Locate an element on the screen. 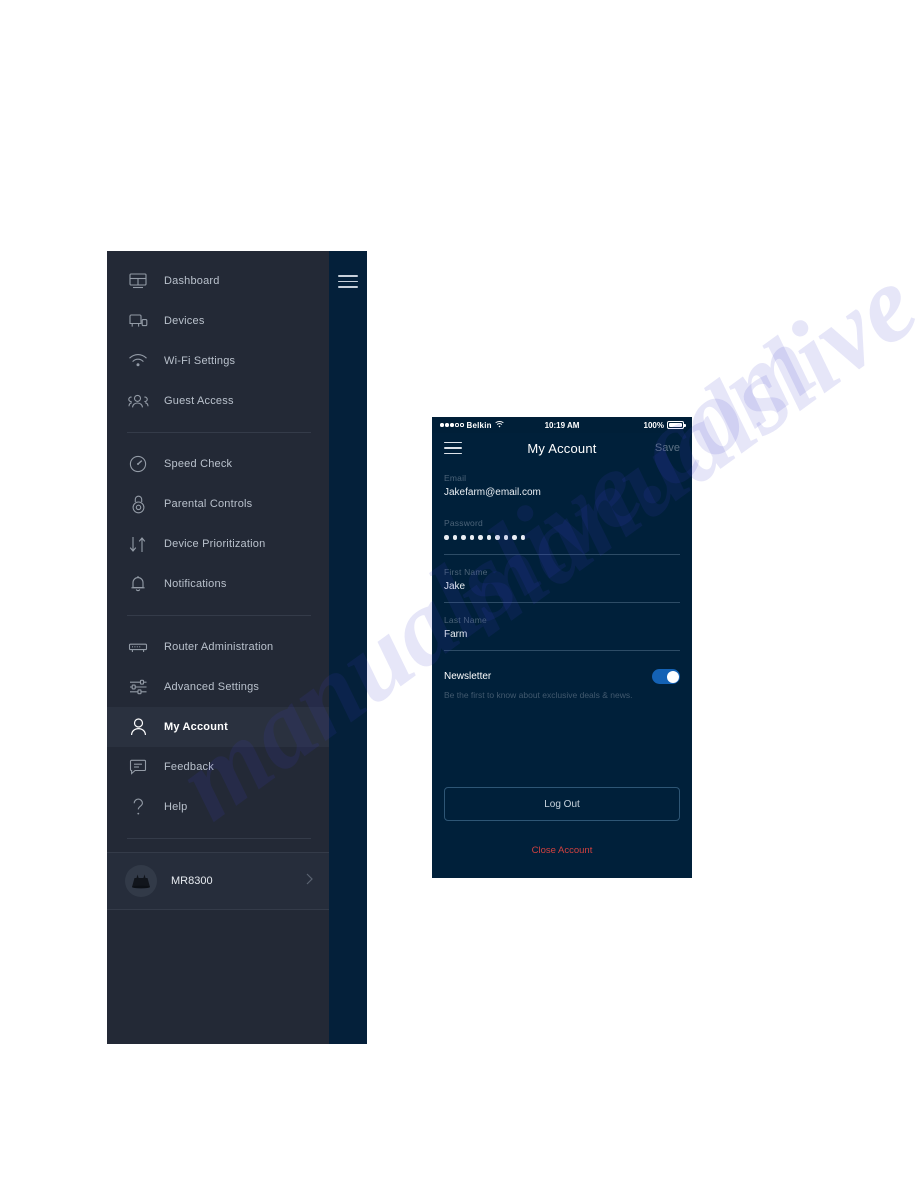 The width and height of the screenshot is (918, 1188). sidebar-item-dashboard: Dashboard is located at coordinates (218, 281).